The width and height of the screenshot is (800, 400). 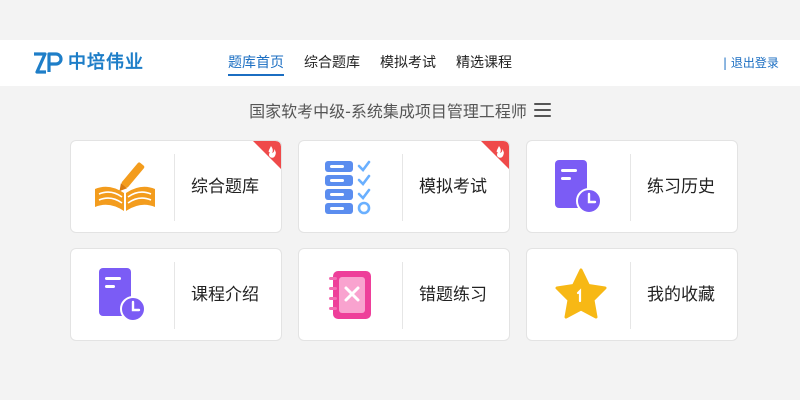 I want to click on card-practice-history: 练习历史, so click(x=632, y=186).